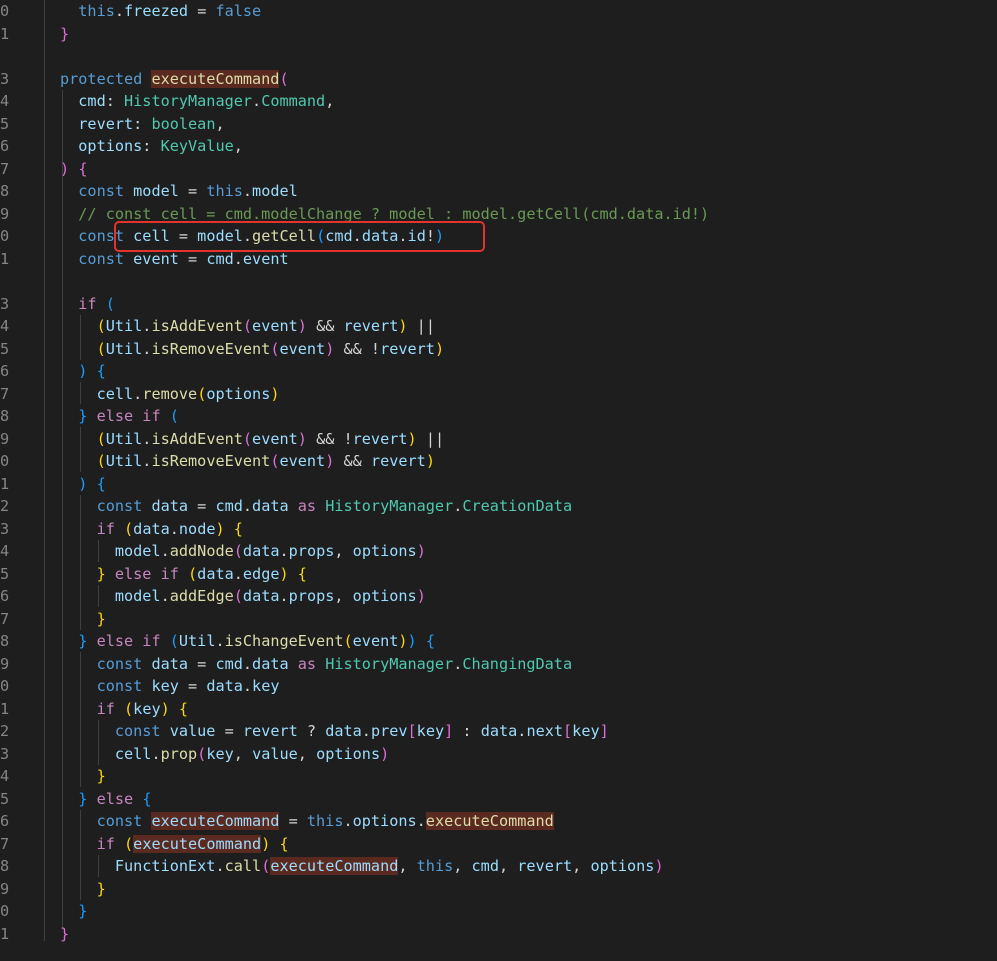 The height and width of the screenshot is (961, 997). I want to click on code-token: remove, so click(170, 393).